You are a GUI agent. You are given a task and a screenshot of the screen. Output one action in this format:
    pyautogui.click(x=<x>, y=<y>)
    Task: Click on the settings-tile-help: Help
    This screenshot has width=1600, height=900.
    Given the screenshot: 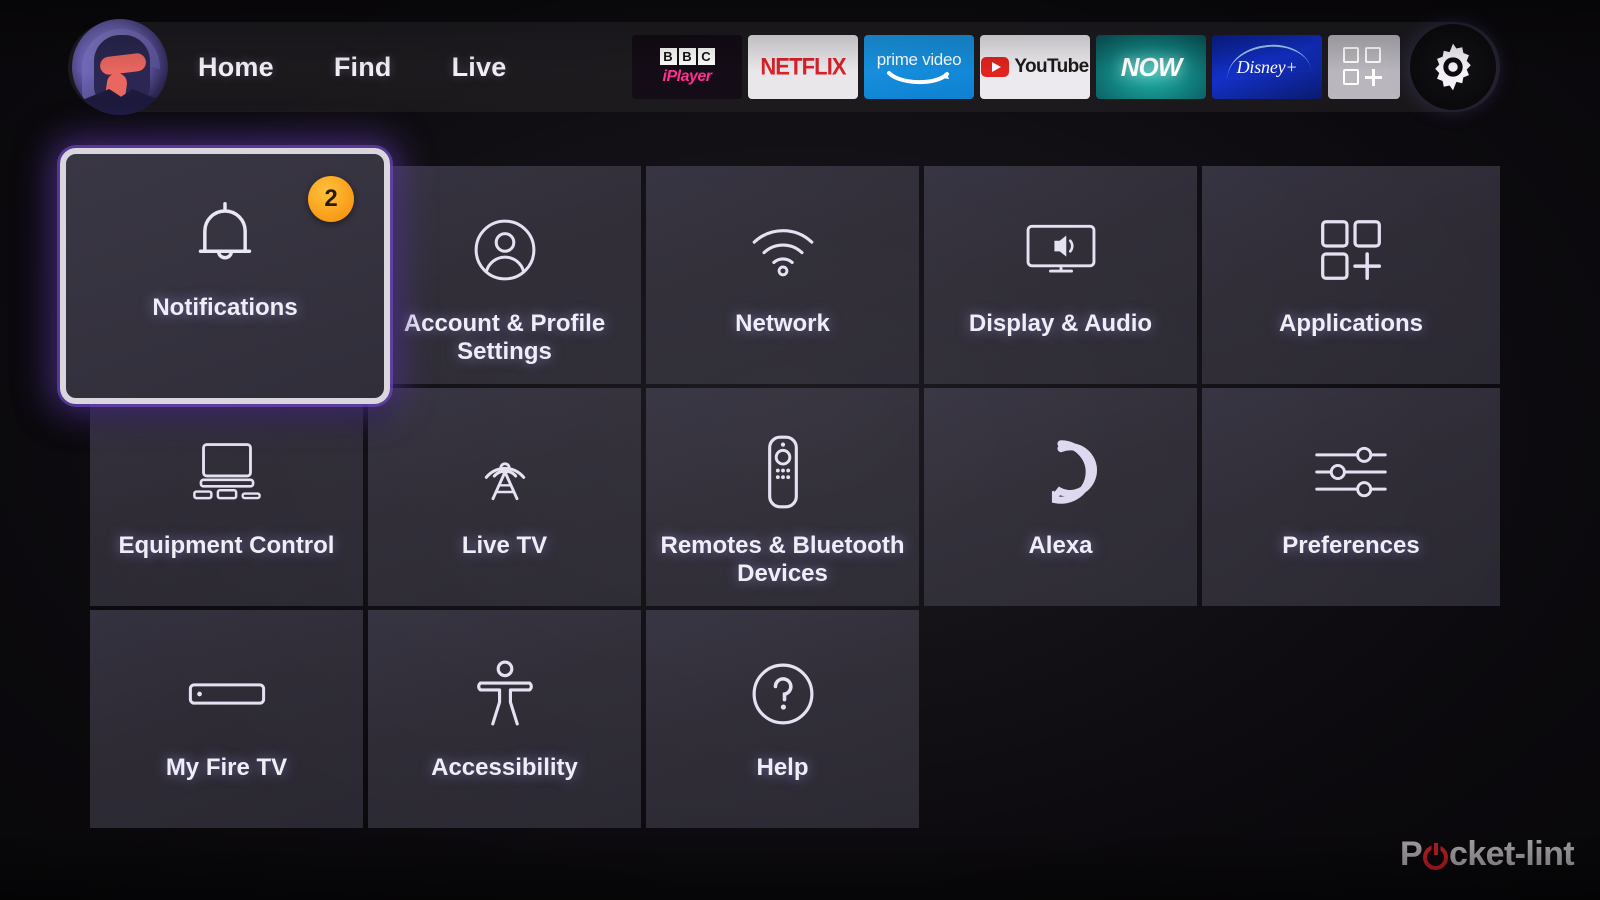 What is the action you would take?
    pyautogui.click(x=782, y=719)
    